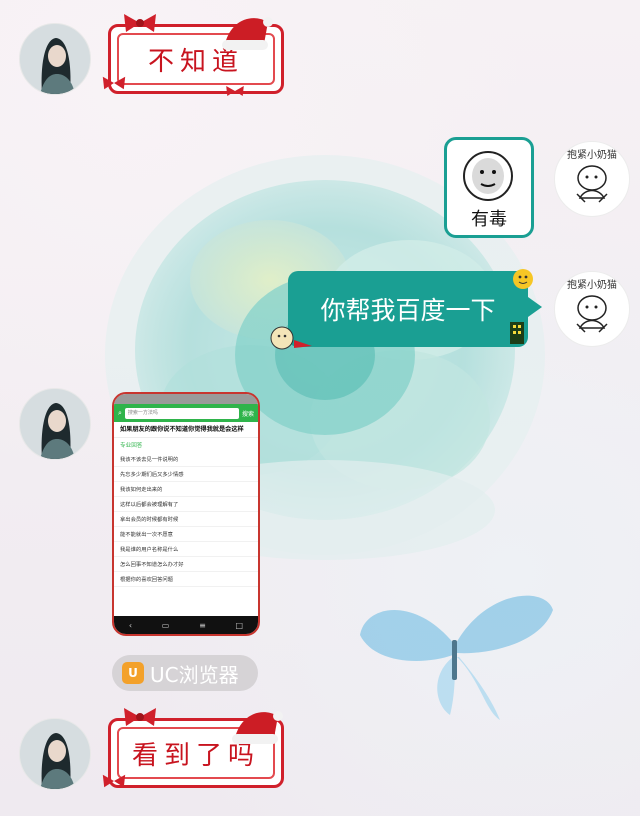 This screenshot has width=640, height=816. What do you see at coordinates (202, 625) in the screenshot?
I see `menu-icon: ≡` at bounding box center [202, 625].